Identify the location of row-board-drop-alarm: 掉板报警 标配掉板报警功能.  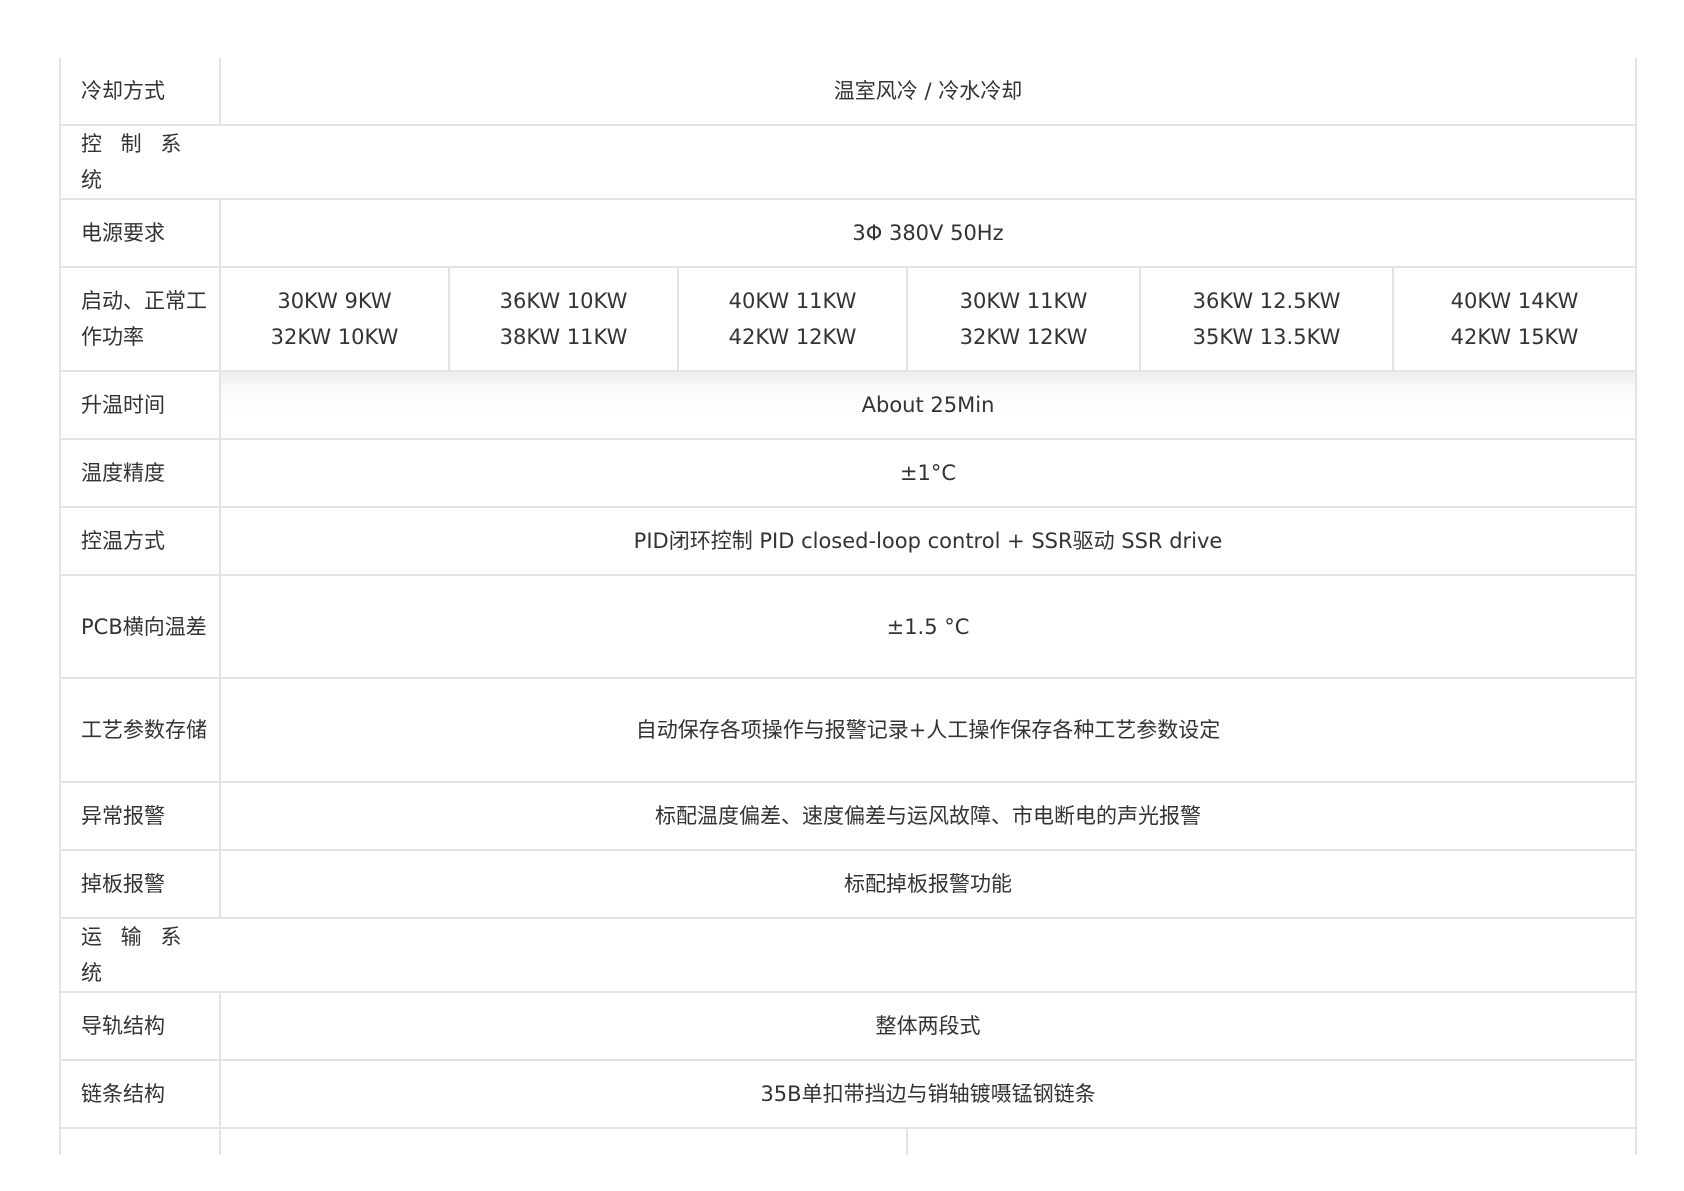
(848, 884).